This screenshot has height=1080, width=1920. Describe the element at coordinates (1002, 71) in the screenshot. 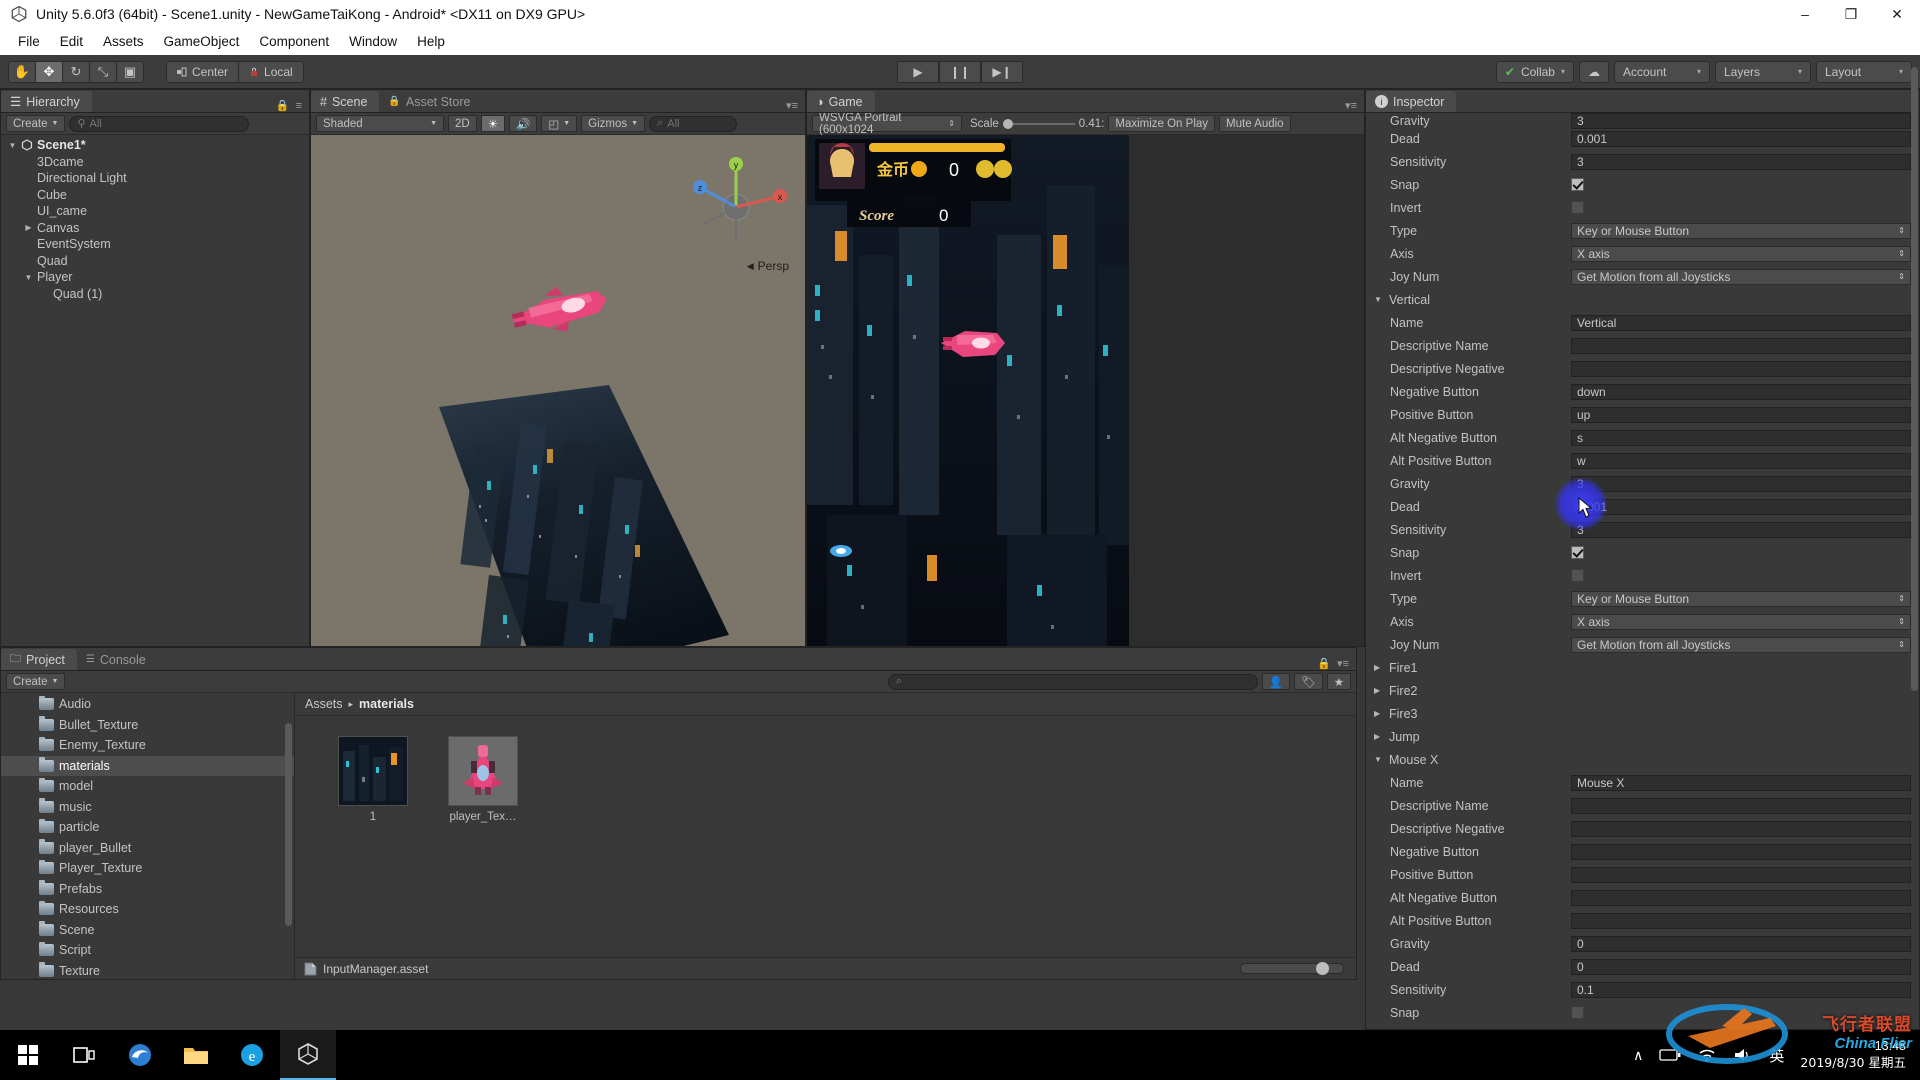

I see `step-button: ▶❙` at that location.